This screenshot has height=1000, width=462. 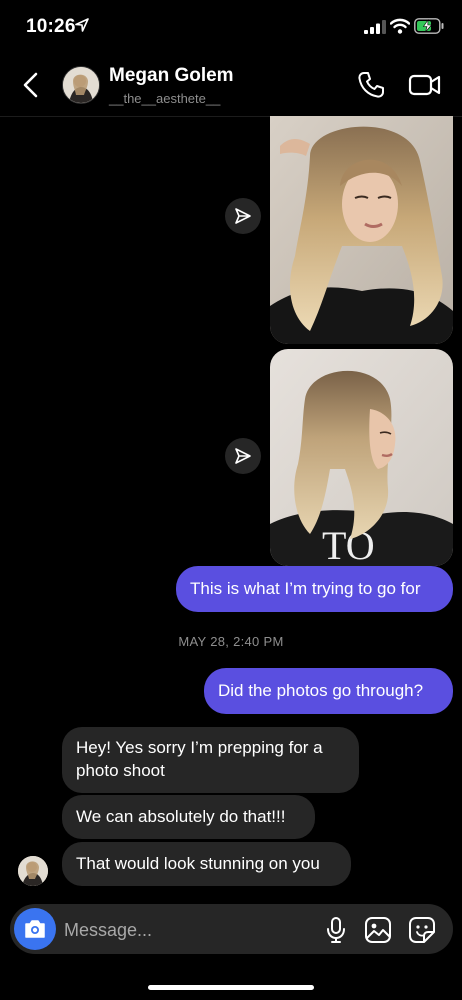 What do you see at coordinates (378, 930) in the screenshot?
I see `gallery-icon` at bounding box center [378, 930].